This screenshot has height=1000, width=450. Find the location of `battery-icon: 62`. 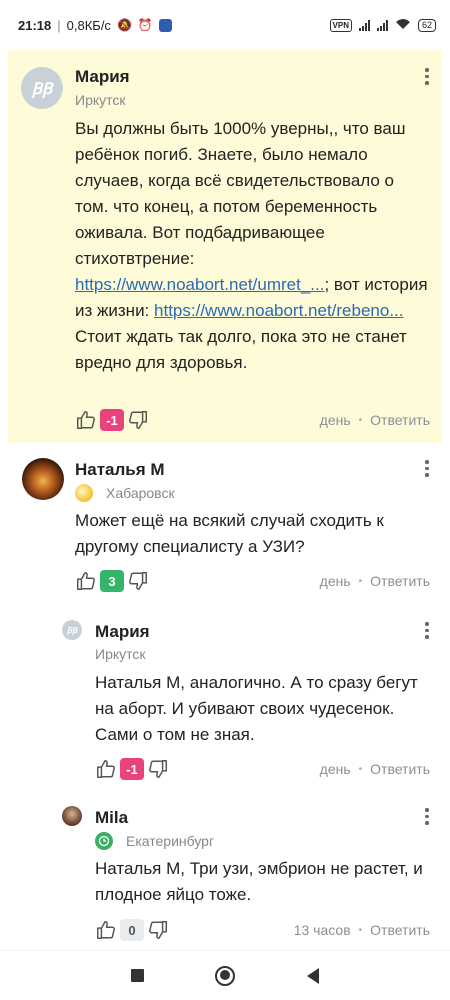

battery-icon: 62 is located at coordinates (426, 25).